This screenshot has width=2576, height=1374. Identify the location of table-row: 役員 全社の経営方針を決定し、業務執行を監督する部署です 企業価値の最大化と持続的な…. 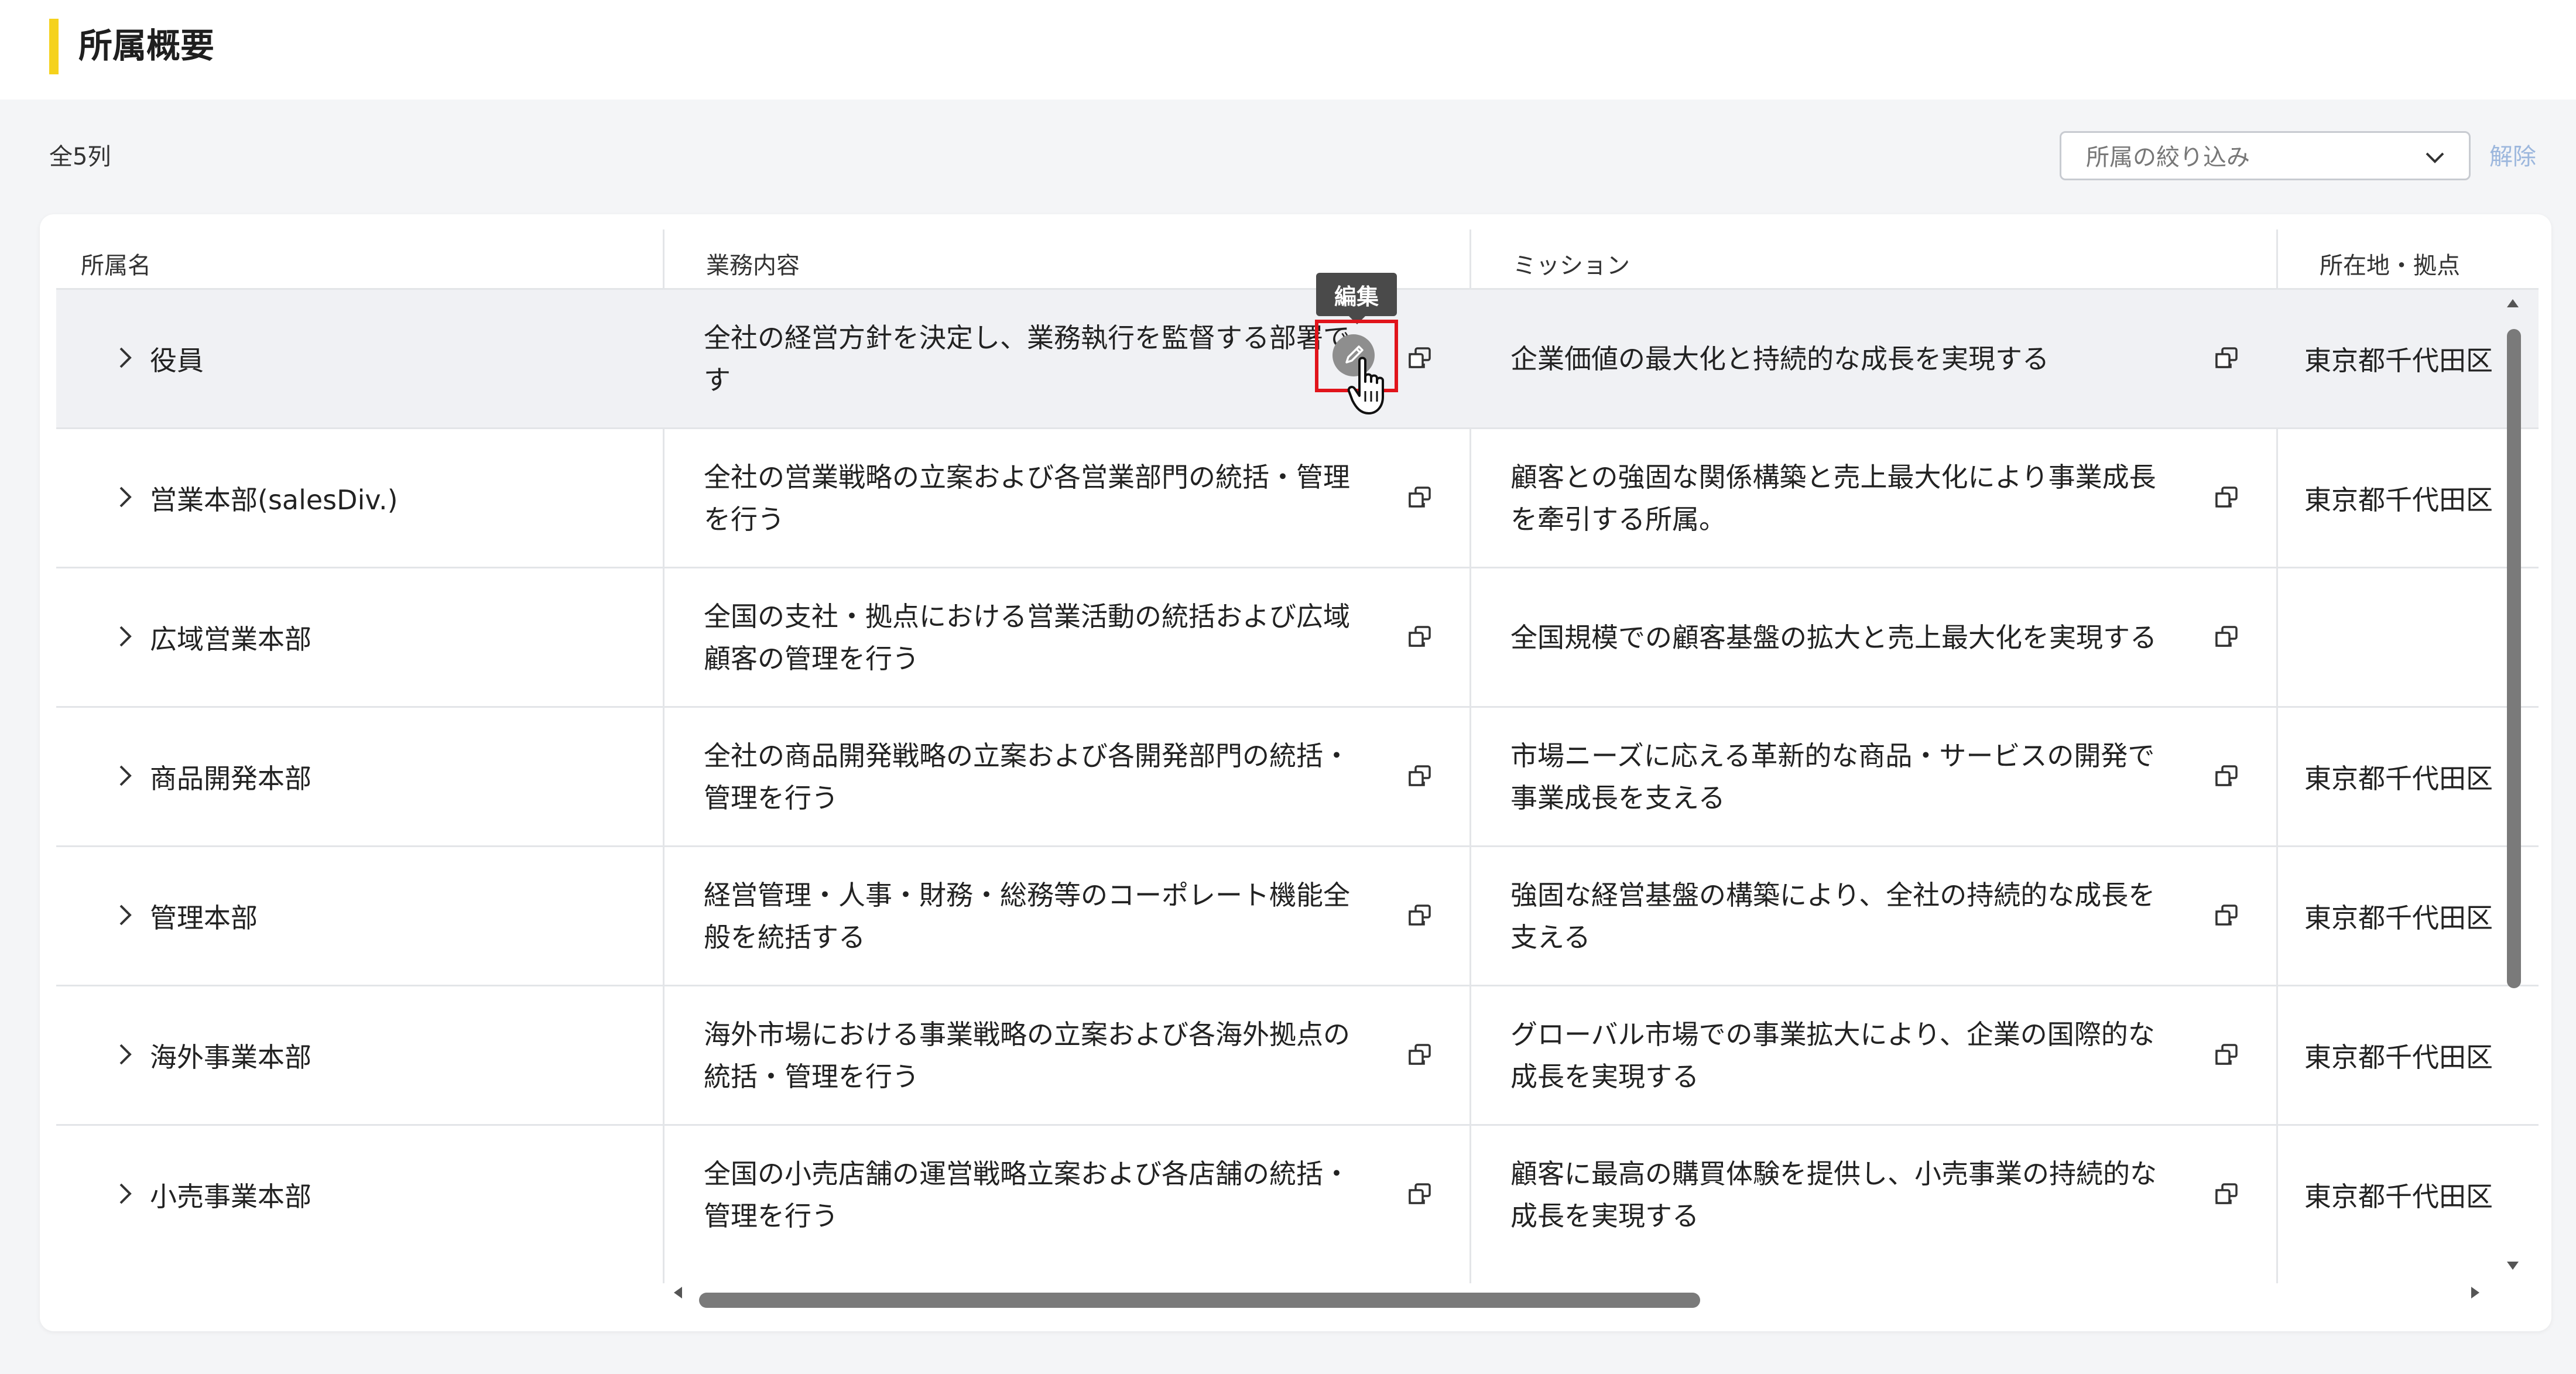
(1297, 357).